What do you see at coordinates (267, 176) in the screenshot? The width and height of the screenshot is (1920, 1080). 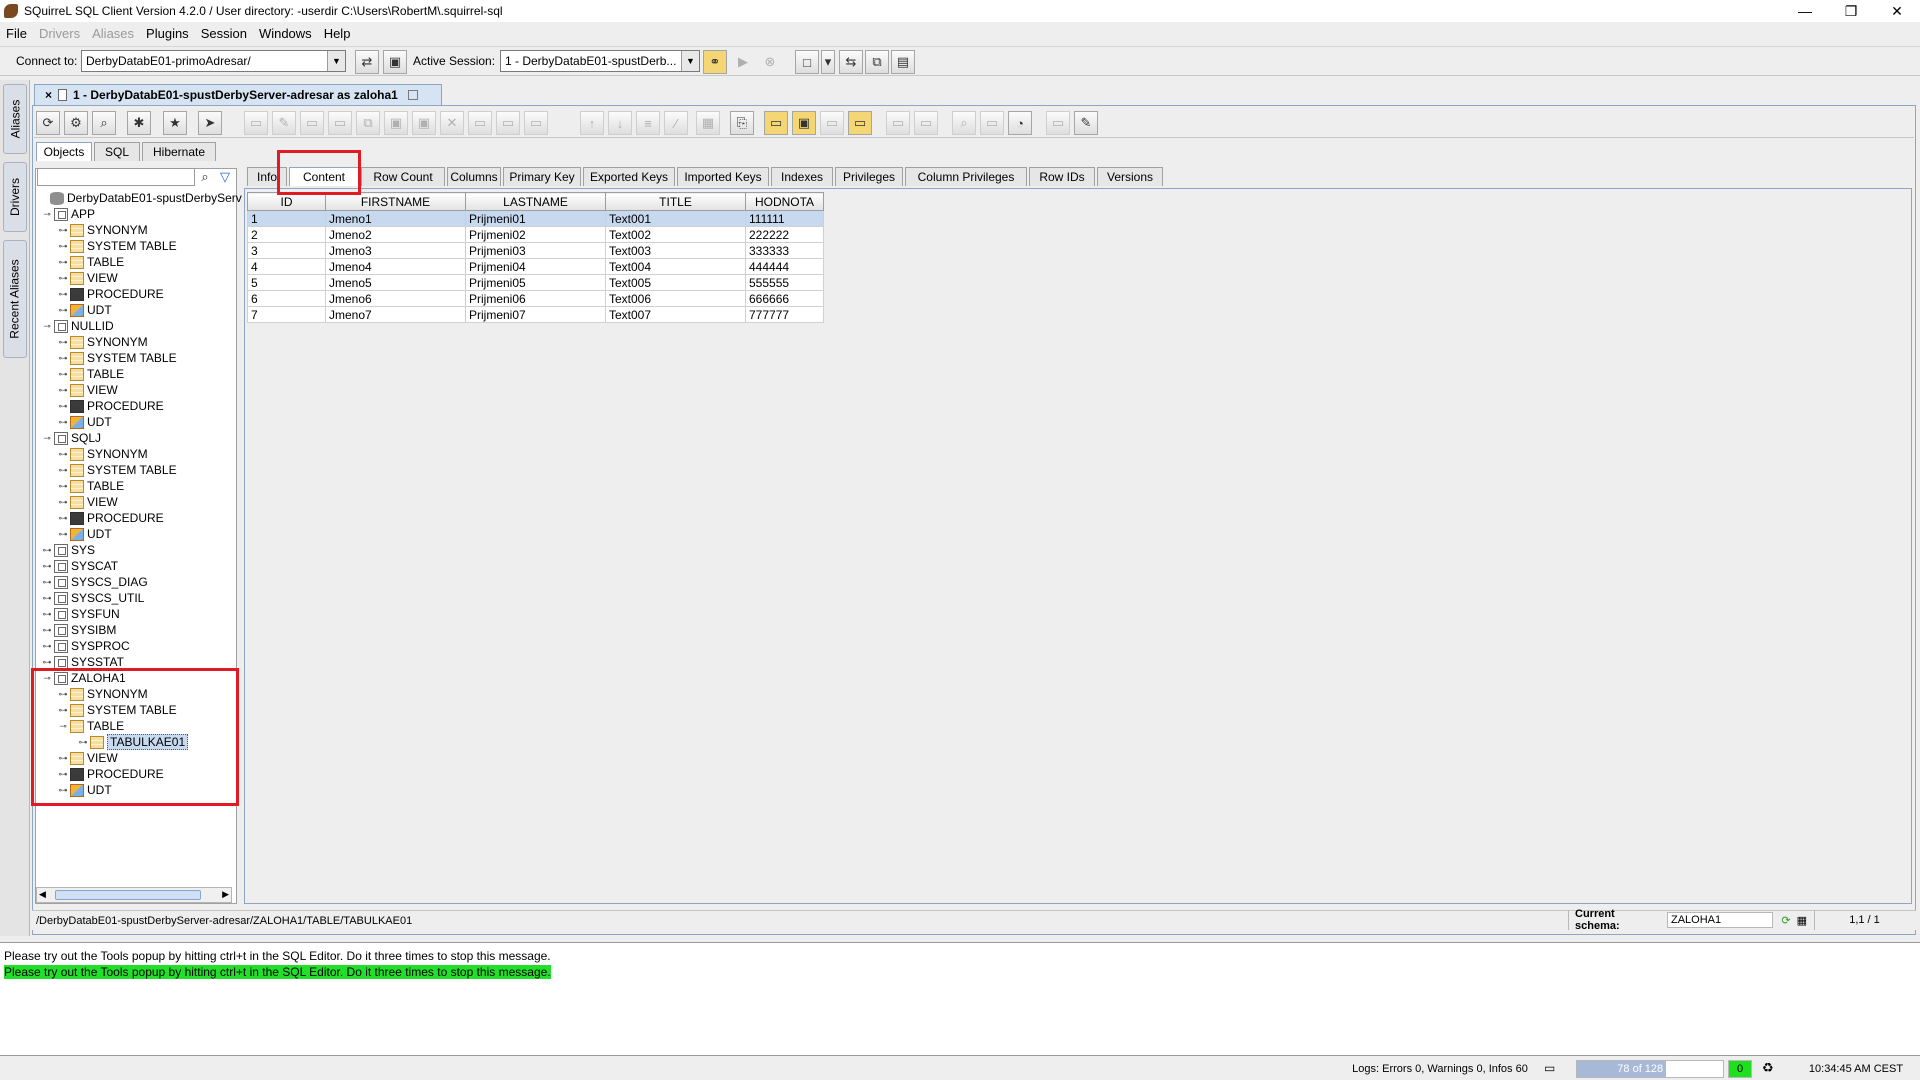 I see `tab-info: Info` at bounding box center [267, 176].